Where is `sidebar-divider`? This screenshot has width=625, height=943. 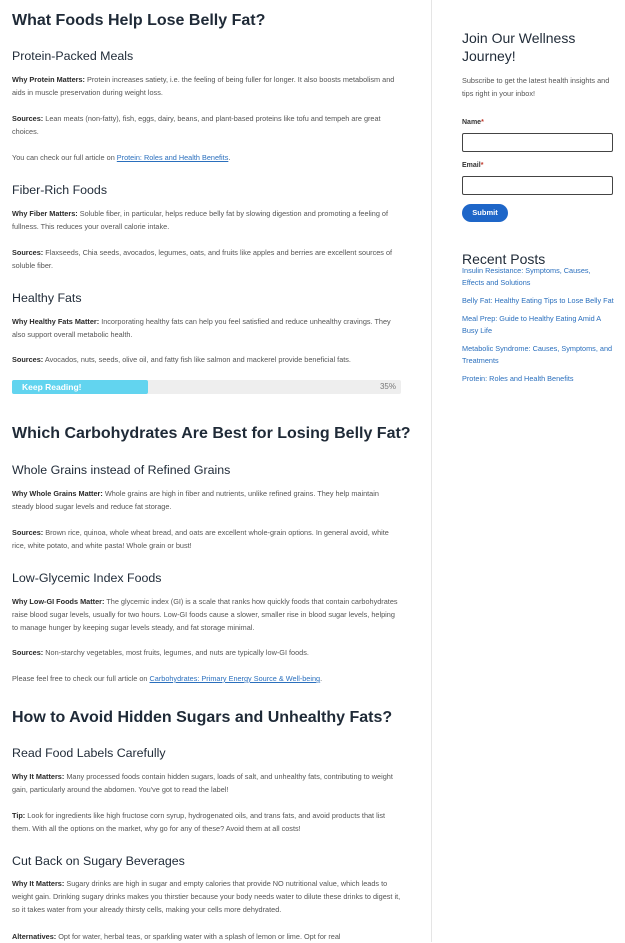
sidebar-divider is located at coordinates (431, 471).